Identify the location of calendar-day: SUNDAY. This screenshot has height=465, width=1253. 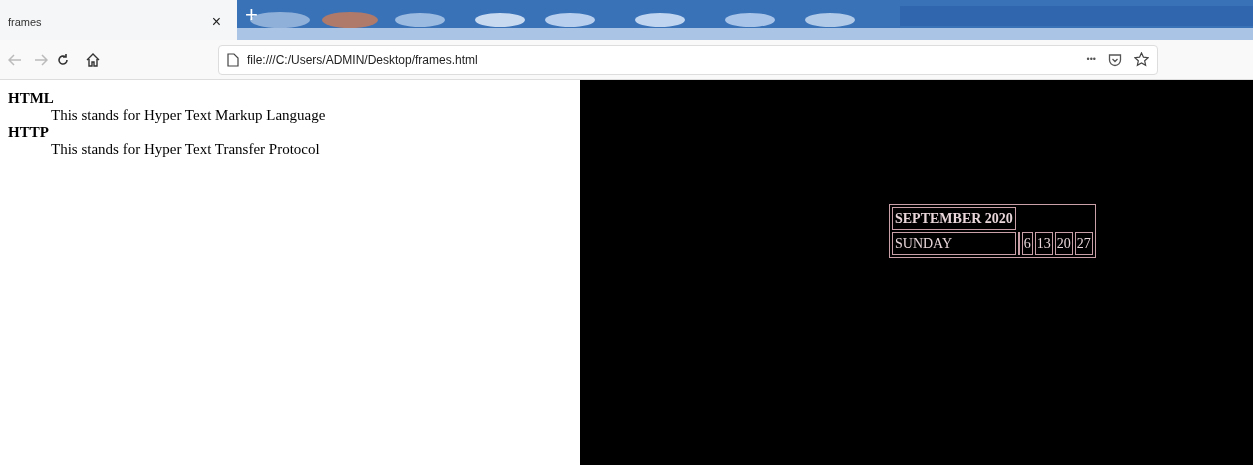
(954, 243).